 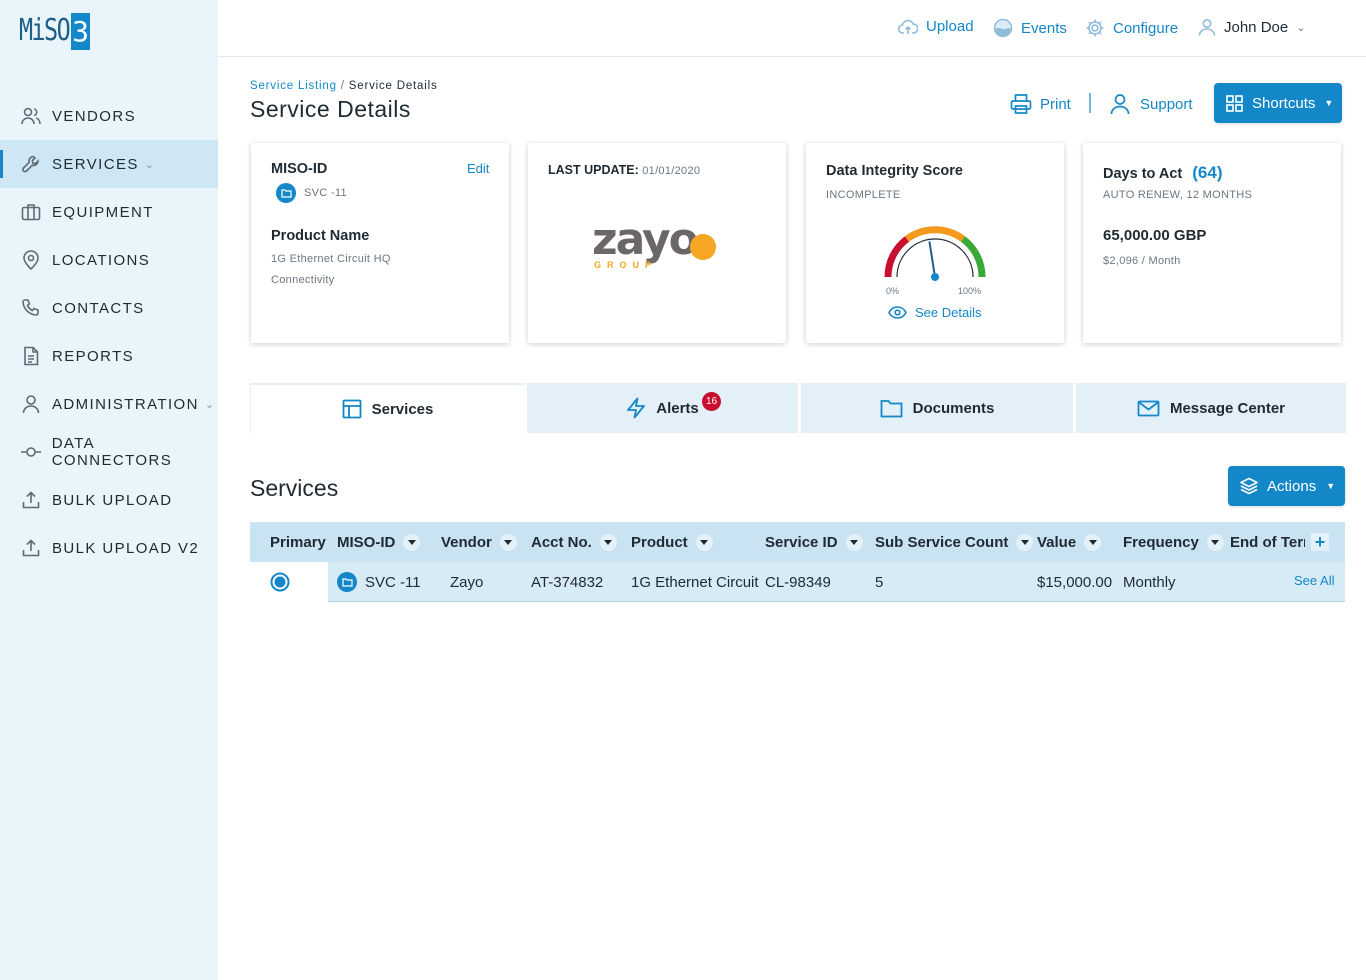 What do you see at coordinates (657, 244) in the screenshot?
I see `vendor-logo: zayo GROUP` at bounding box center [657, 244].